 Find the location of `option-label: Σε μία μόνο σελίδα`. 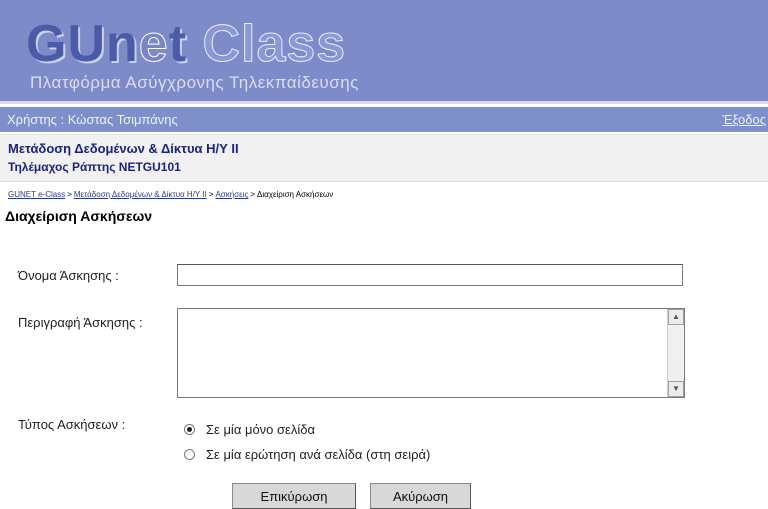

option-label: Σε μία μόνο σελίδα is located at coordinates (260, 429).